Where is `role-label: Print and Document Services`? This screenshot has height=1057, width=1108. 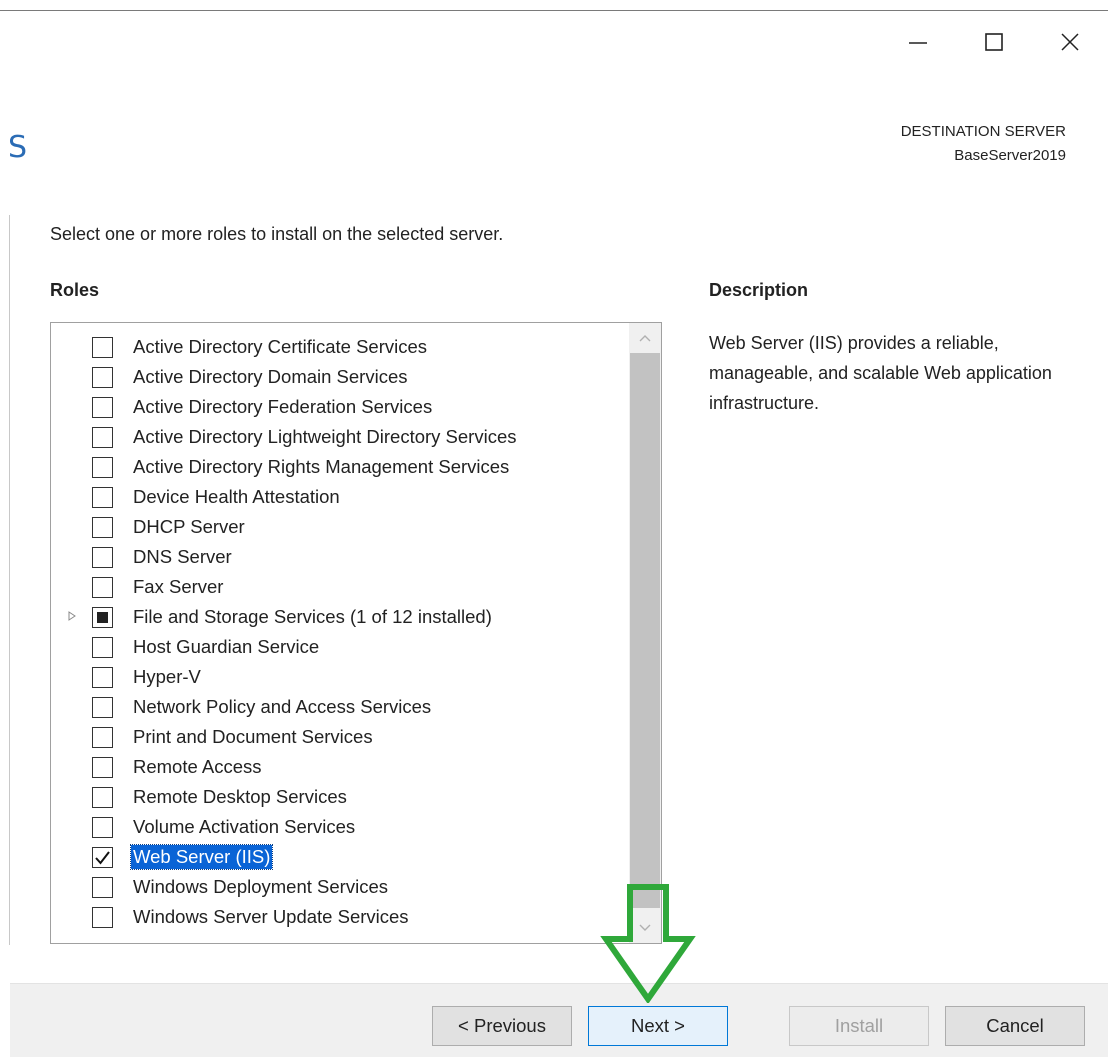 role-label: Print and Document Services is located at coordinates (253, 736).